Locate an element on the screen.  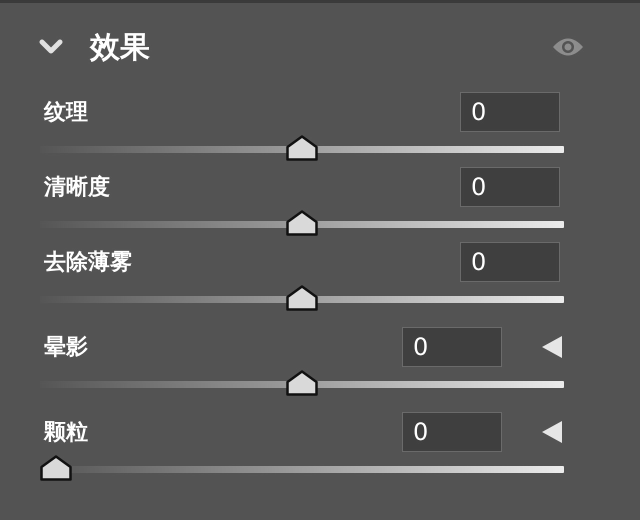
slider-label: 去除薄雾 is located at coordinates (88, 262).